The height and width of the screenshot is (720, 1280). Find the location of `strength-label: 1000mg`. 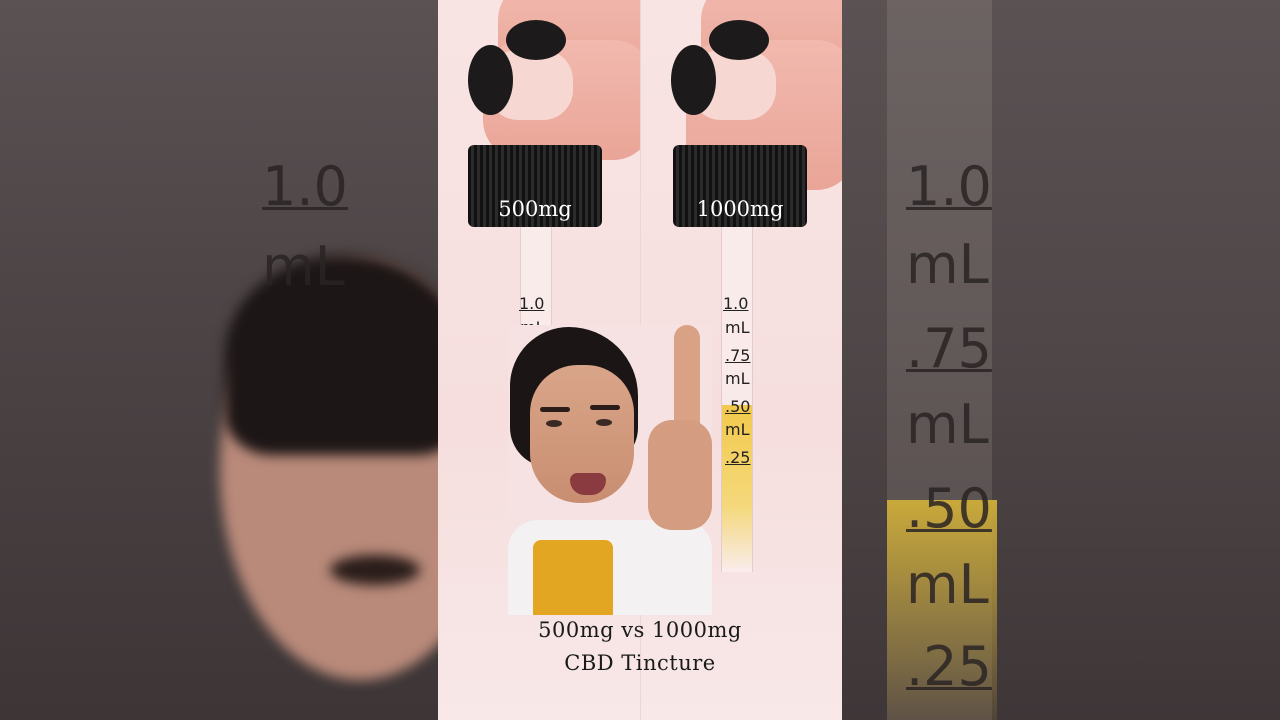

strength-label: 1000mg is located at coordinates (740, 209).